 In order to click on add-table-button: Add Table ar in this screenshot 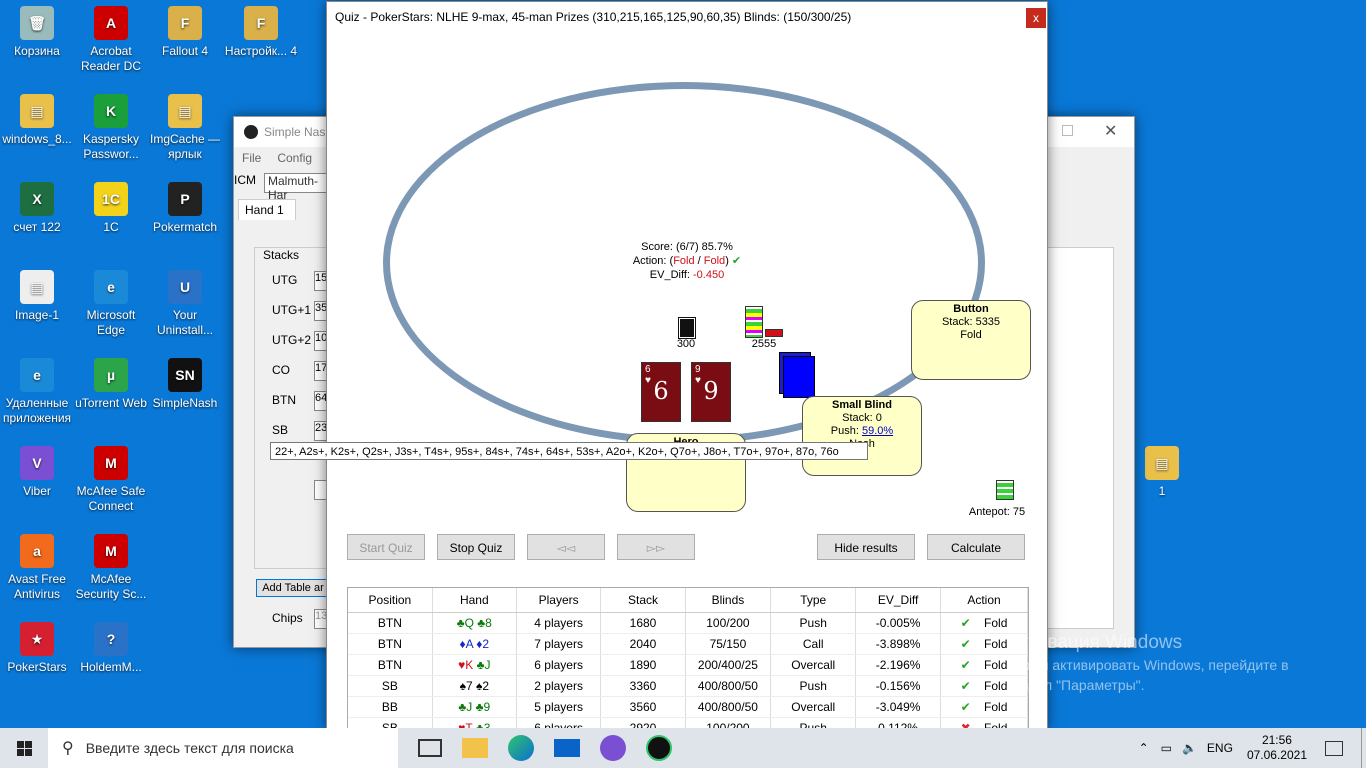, I will do `click(293, 588)`.